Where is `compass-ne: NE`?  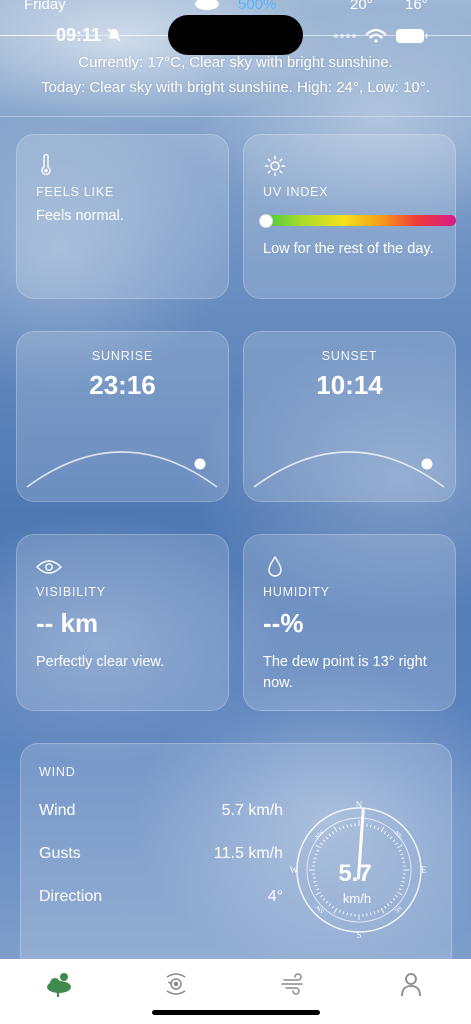 compass-ne: NE is located at coordinates (398, 835).